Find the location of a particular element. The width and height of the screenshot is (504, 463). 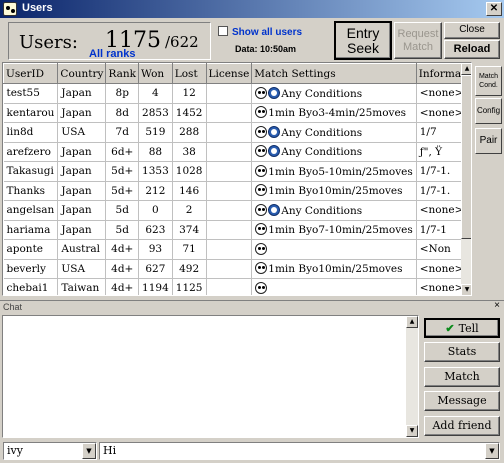

pair-button: Pair is located at coordinates (488, 141).